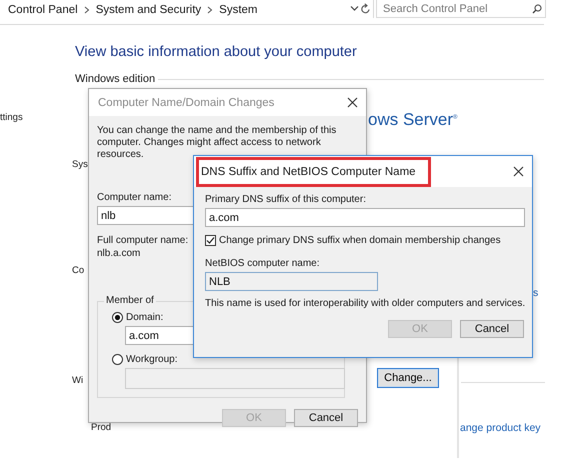  What do you see at coordinates (134, 197) in the screenshot?
I see `field-label: Computer name:` at bounding box center [134, 197].